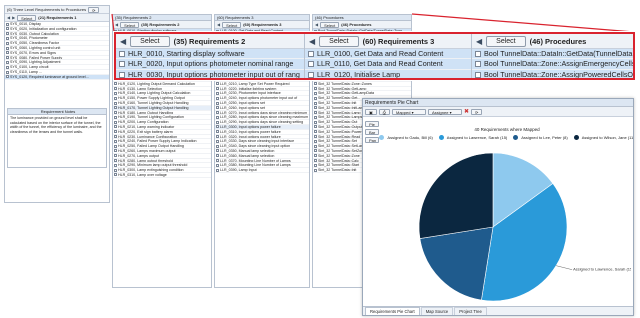 This screenshot has width=640, height=318. Describe the element at coordinates (186, 53) in the screenshot. I see `list-item-label: HLR_0010, Starting display software` at that location.